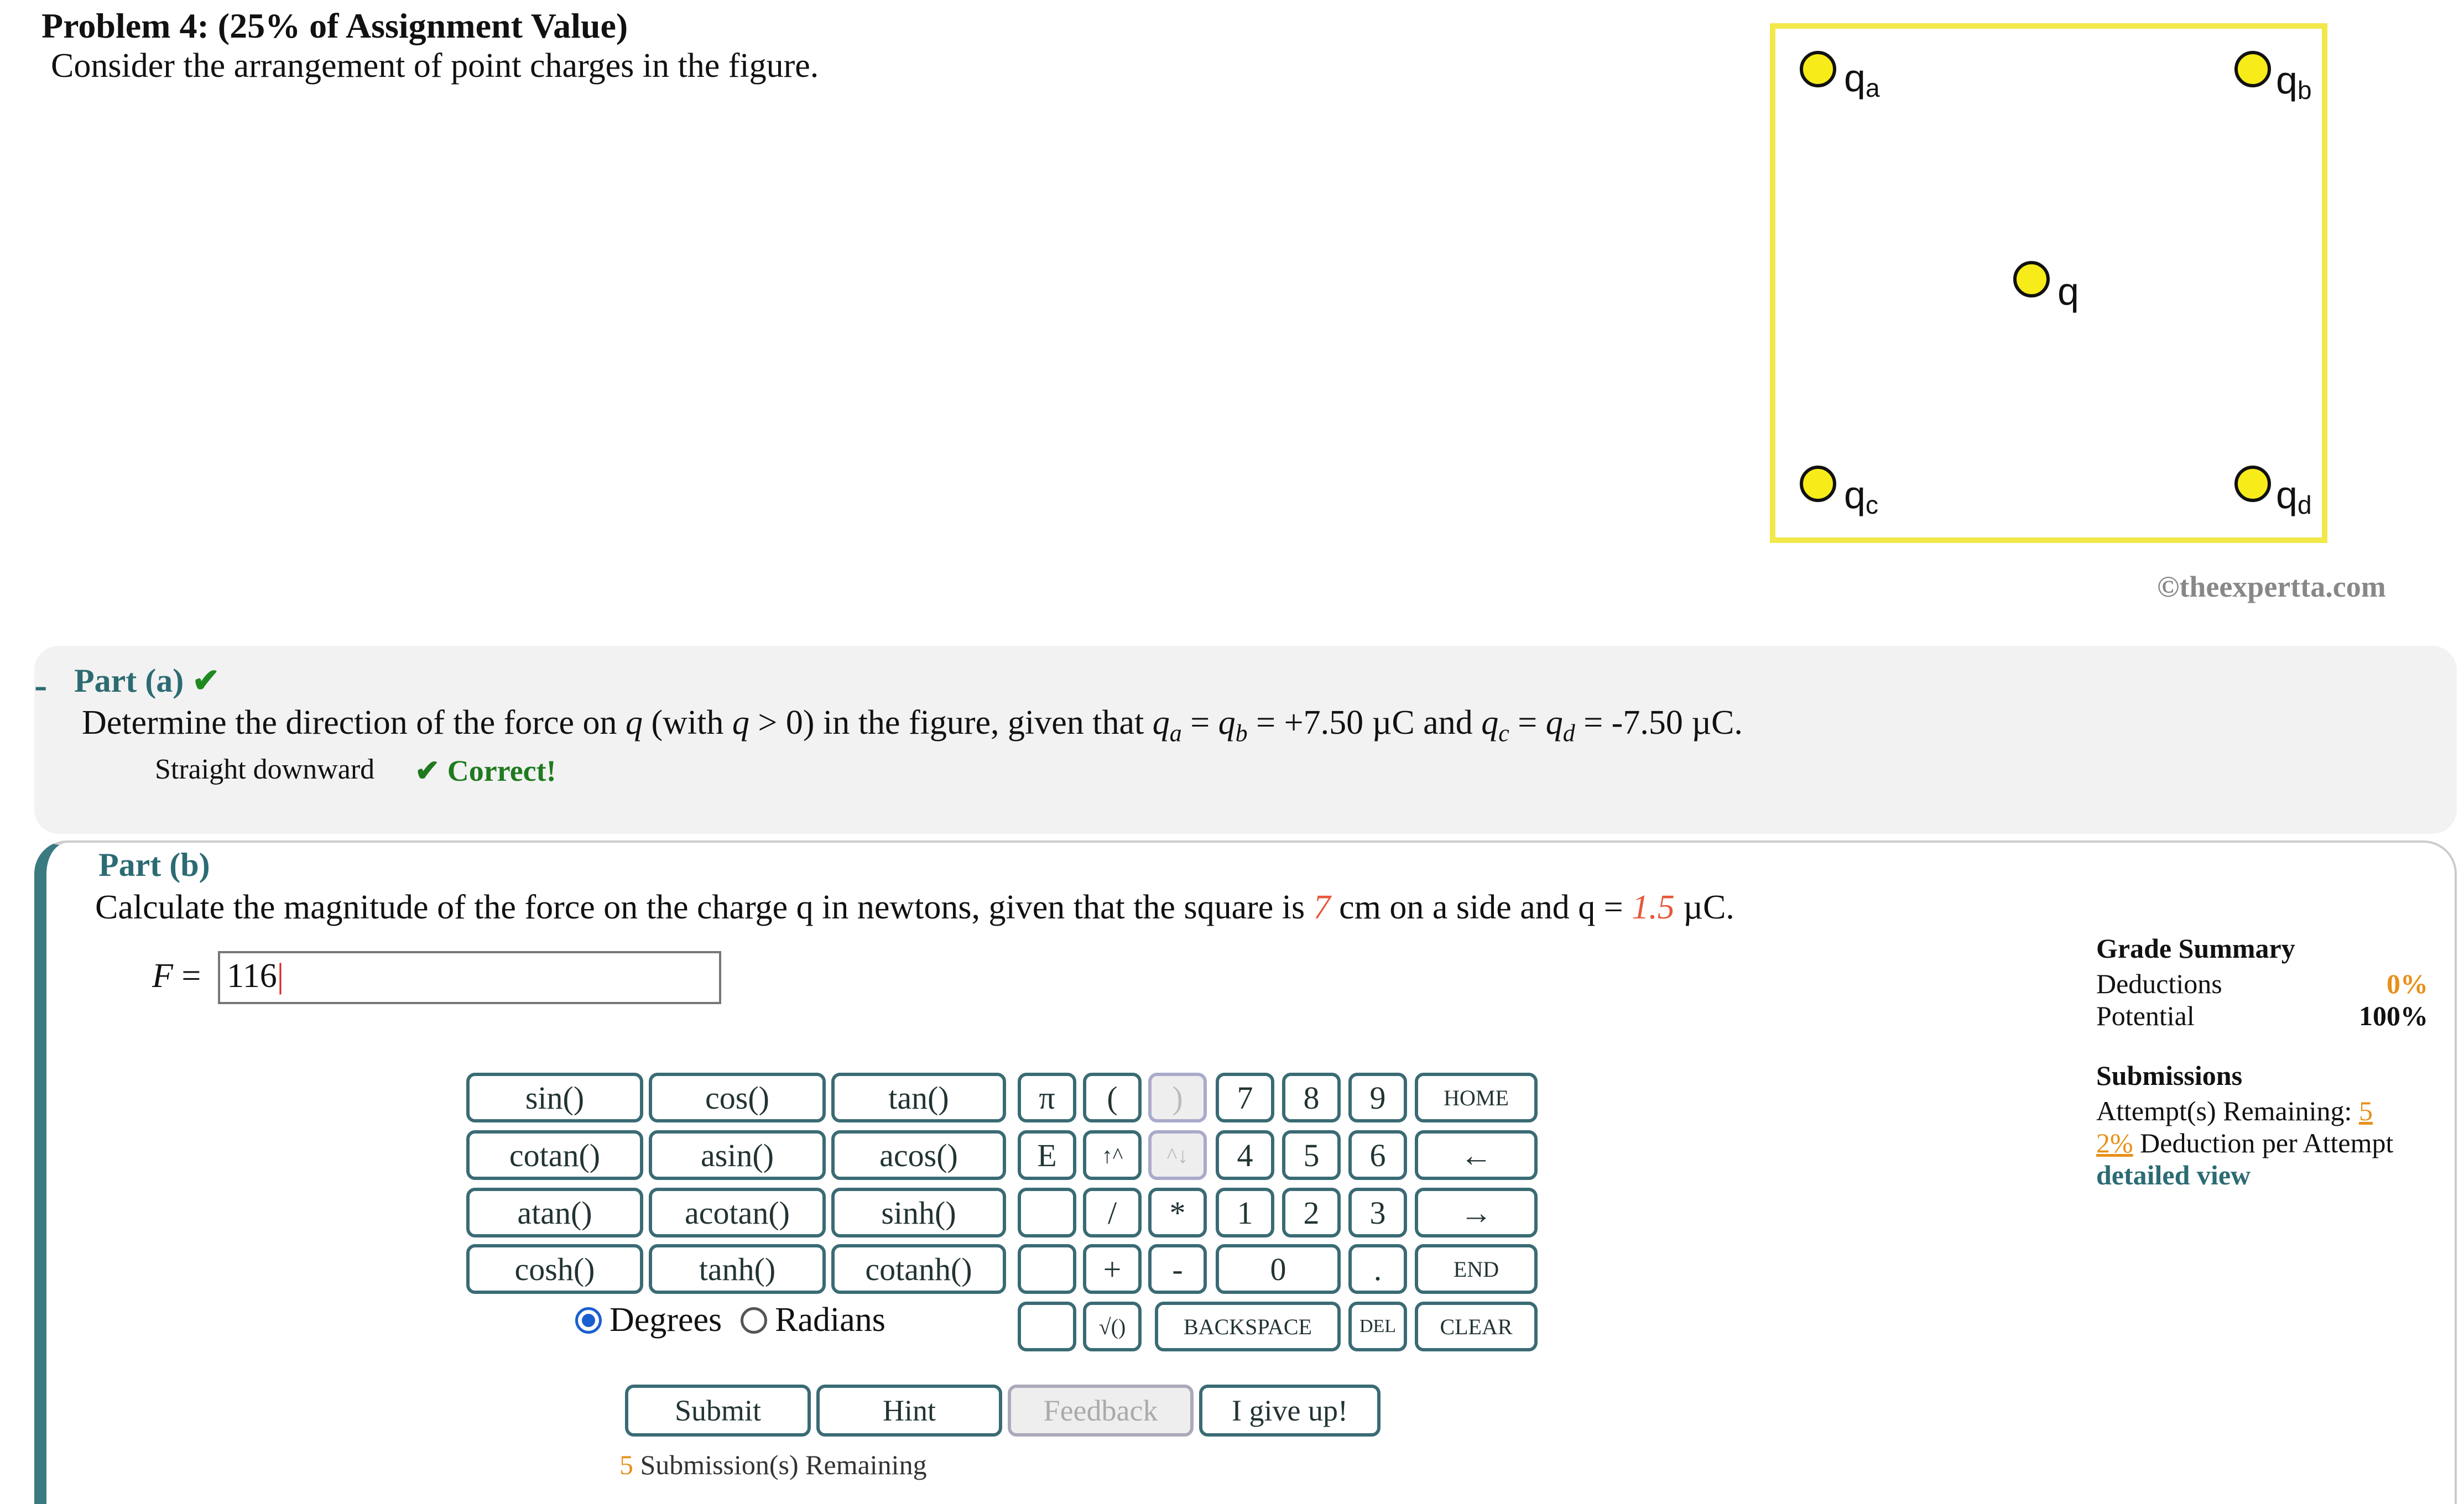 The image size is (2464, 1504). I want to click on key-right-arrow: →, so click(1476, 1212).